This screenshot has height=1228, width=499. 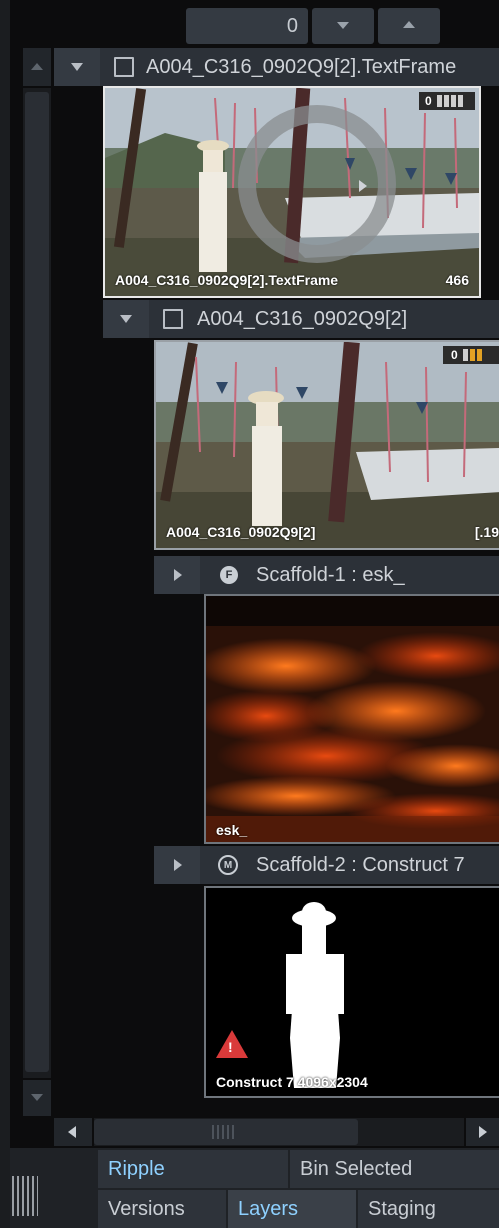 I want to click on top-counter-value: 0, so click(x=292, y=26).